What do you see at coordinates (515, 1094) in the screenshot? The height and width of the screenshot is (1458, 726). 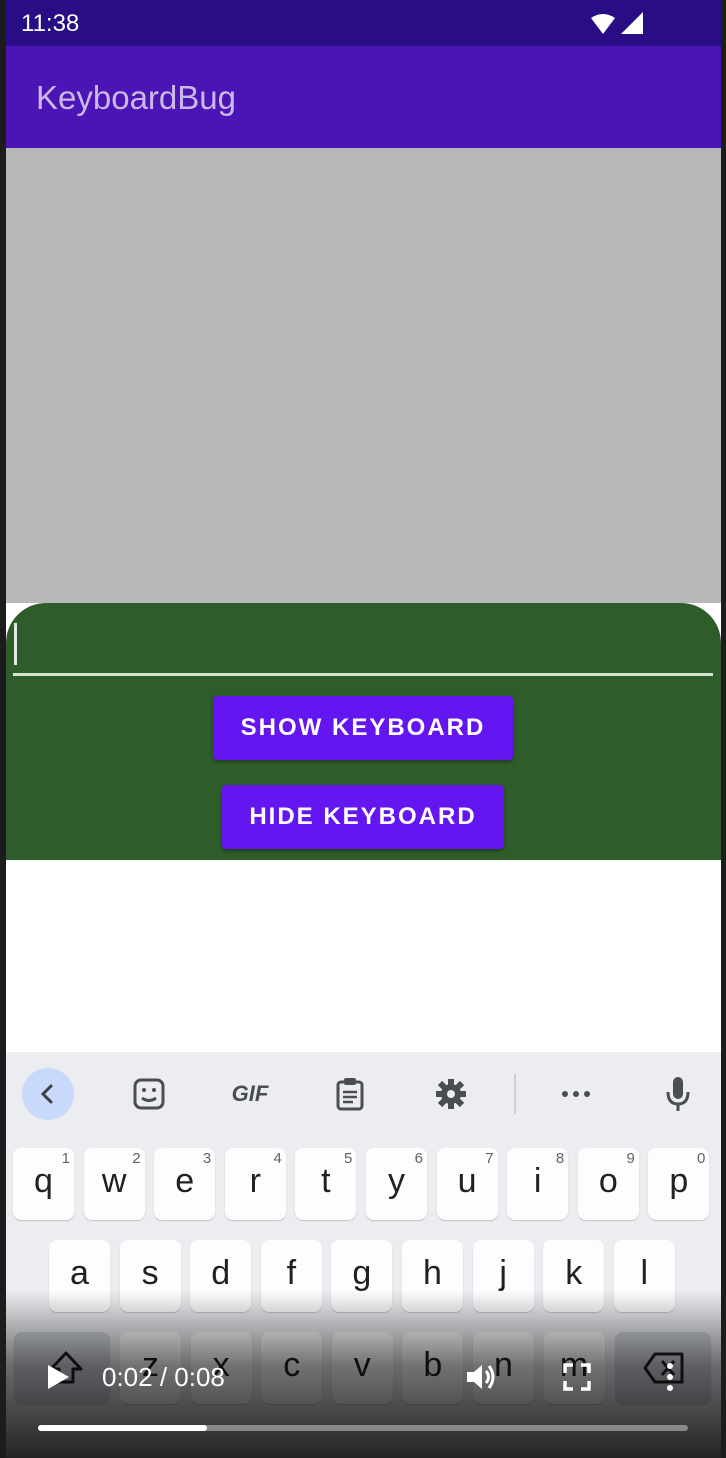 I see `toolbar-divider` at bounding box center [515, 1094].